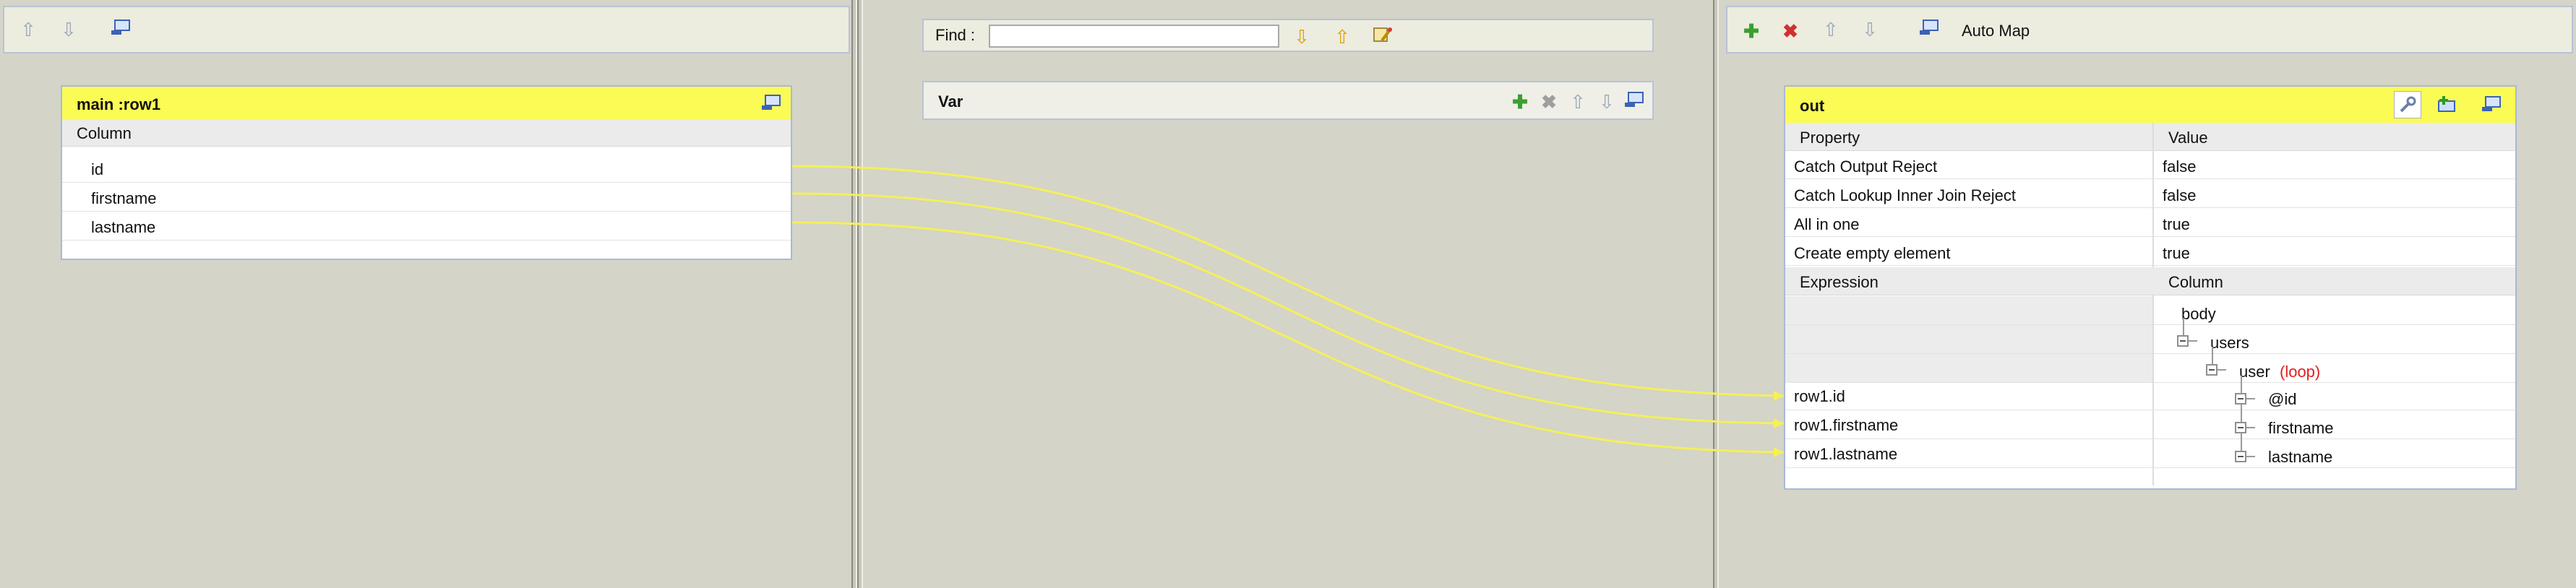 The width and height of the screenshot is (2576, 588). What do you see at coordinates (1827, 224) in the screenshot?
I see `property-name: All in one` at bounding box center [1827, 224].